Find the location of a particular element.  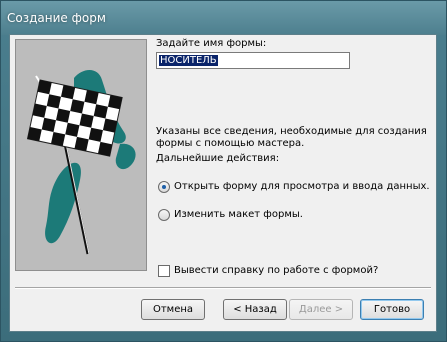

checkered-flag-icon is located at coordinates (81, 162).